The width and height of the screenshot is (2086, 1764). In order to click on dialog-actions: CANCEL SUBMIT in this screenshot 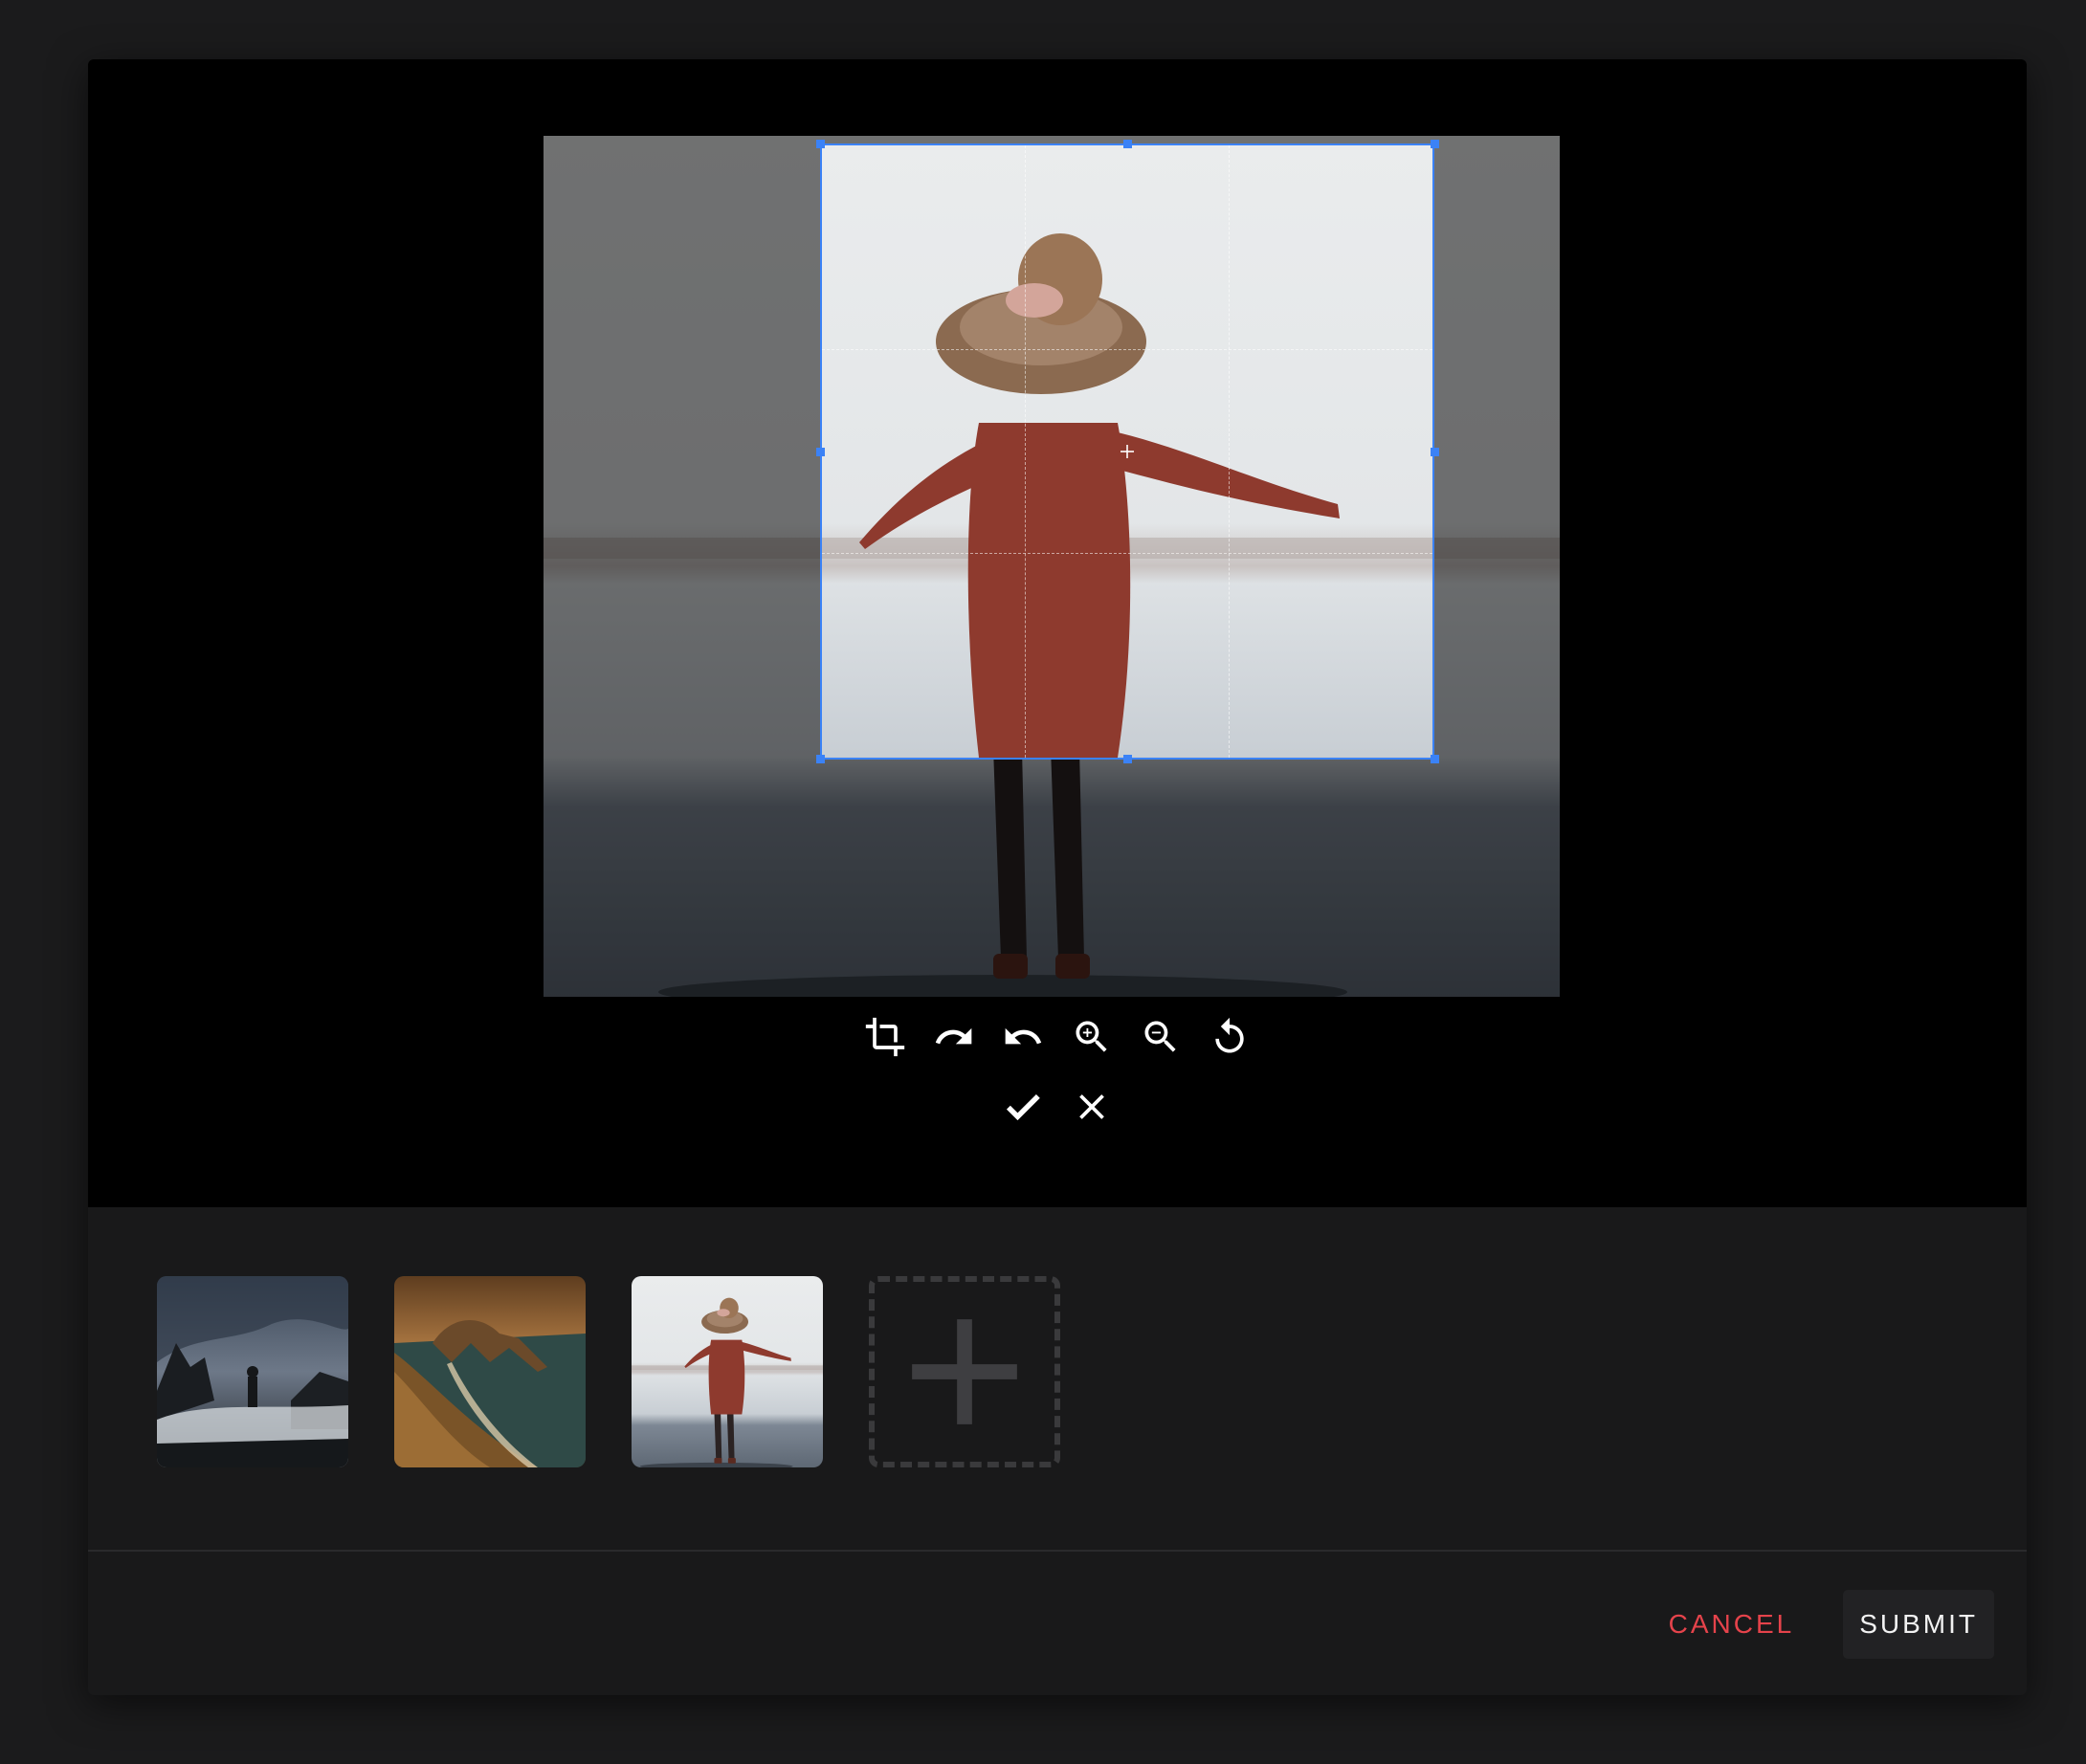, I will do `click(1823, 1624)`.